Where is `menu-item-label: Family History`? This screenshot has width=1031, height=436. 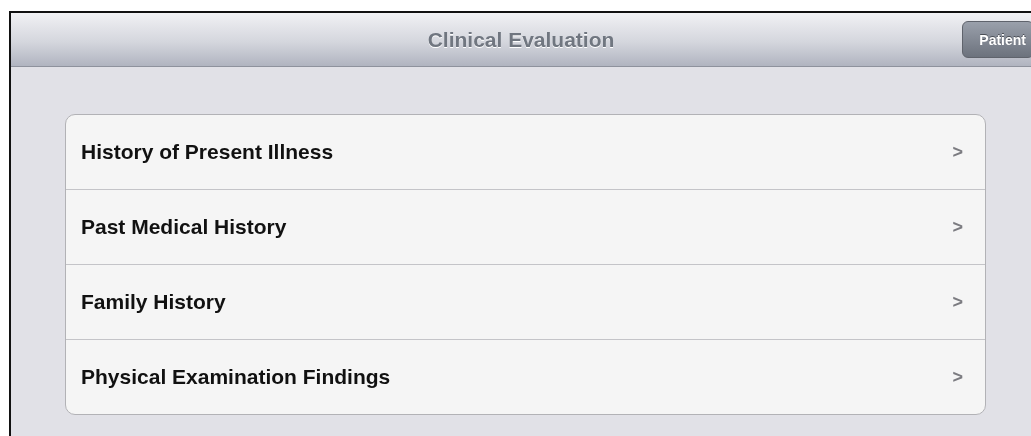
menu-item-label: Family History is located at coordinates (153, 302).